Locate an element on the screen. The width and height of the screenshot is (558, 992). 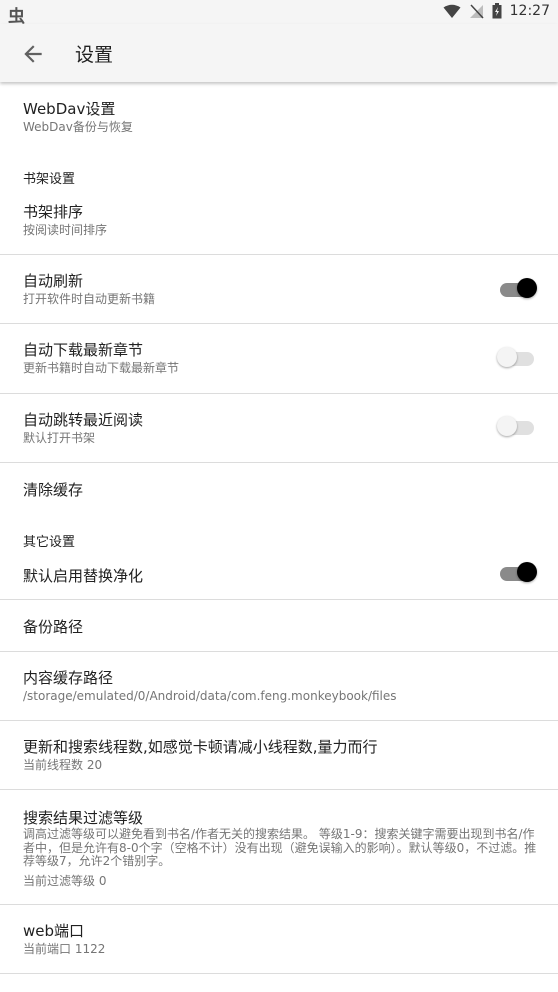
setting-summary: 按阅读时间排序 is located at coordinates (65, 230).